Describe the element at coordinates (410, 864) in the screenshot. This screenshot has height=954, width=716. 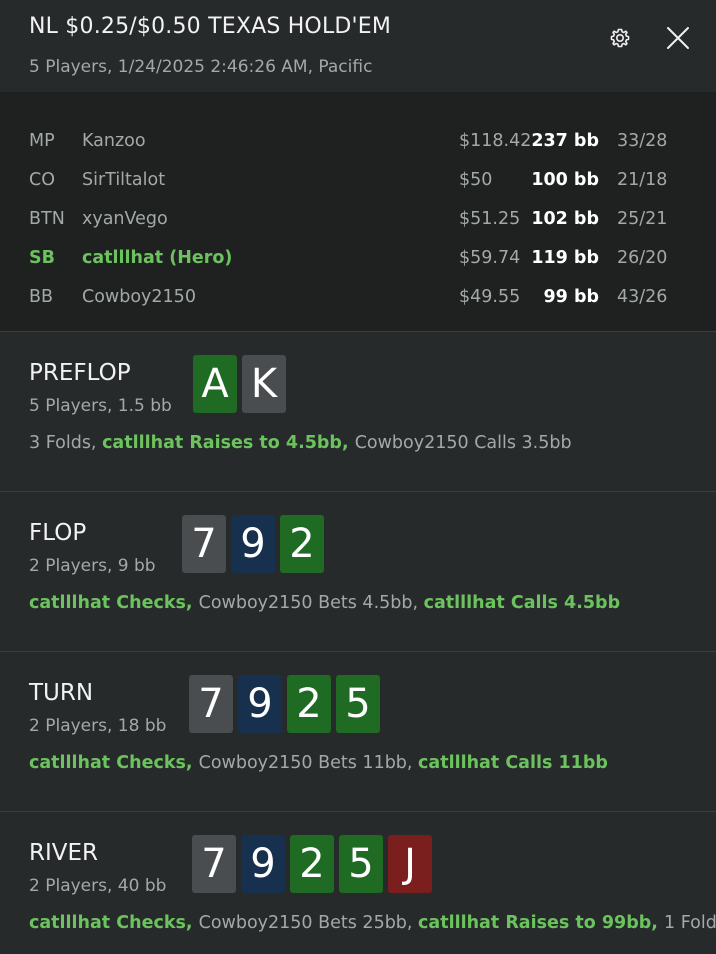
I see `playing-card: J` at that location.